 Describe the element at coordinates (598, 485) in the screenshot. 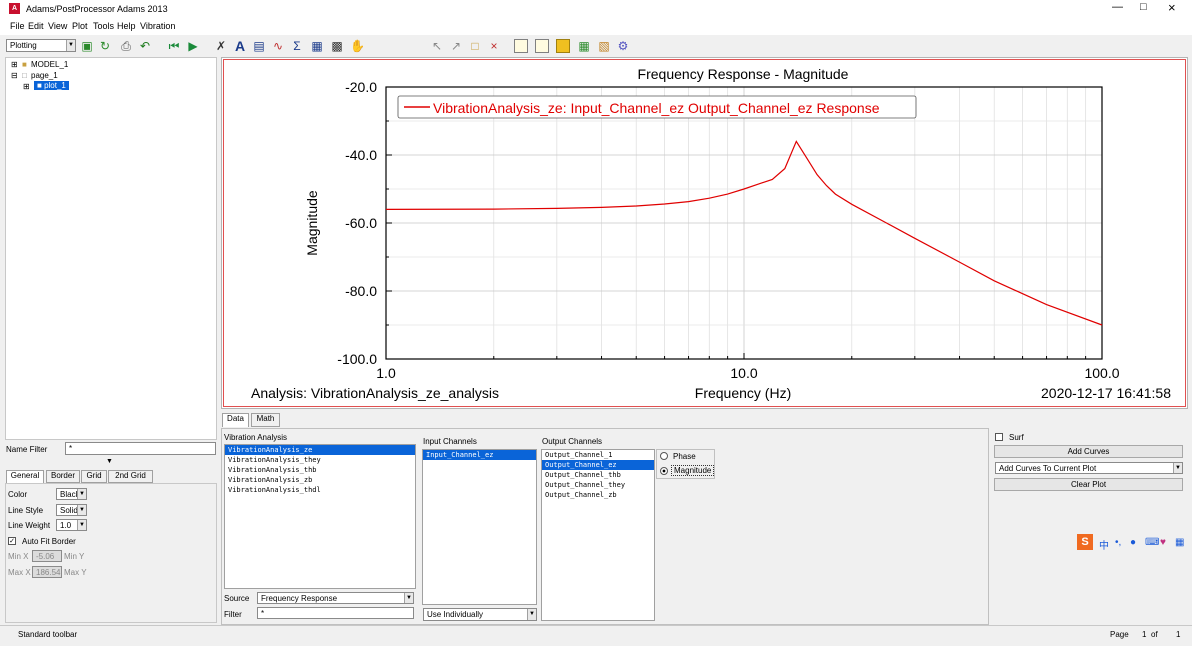

I see `list-item: Output_Channel_they` at that location.